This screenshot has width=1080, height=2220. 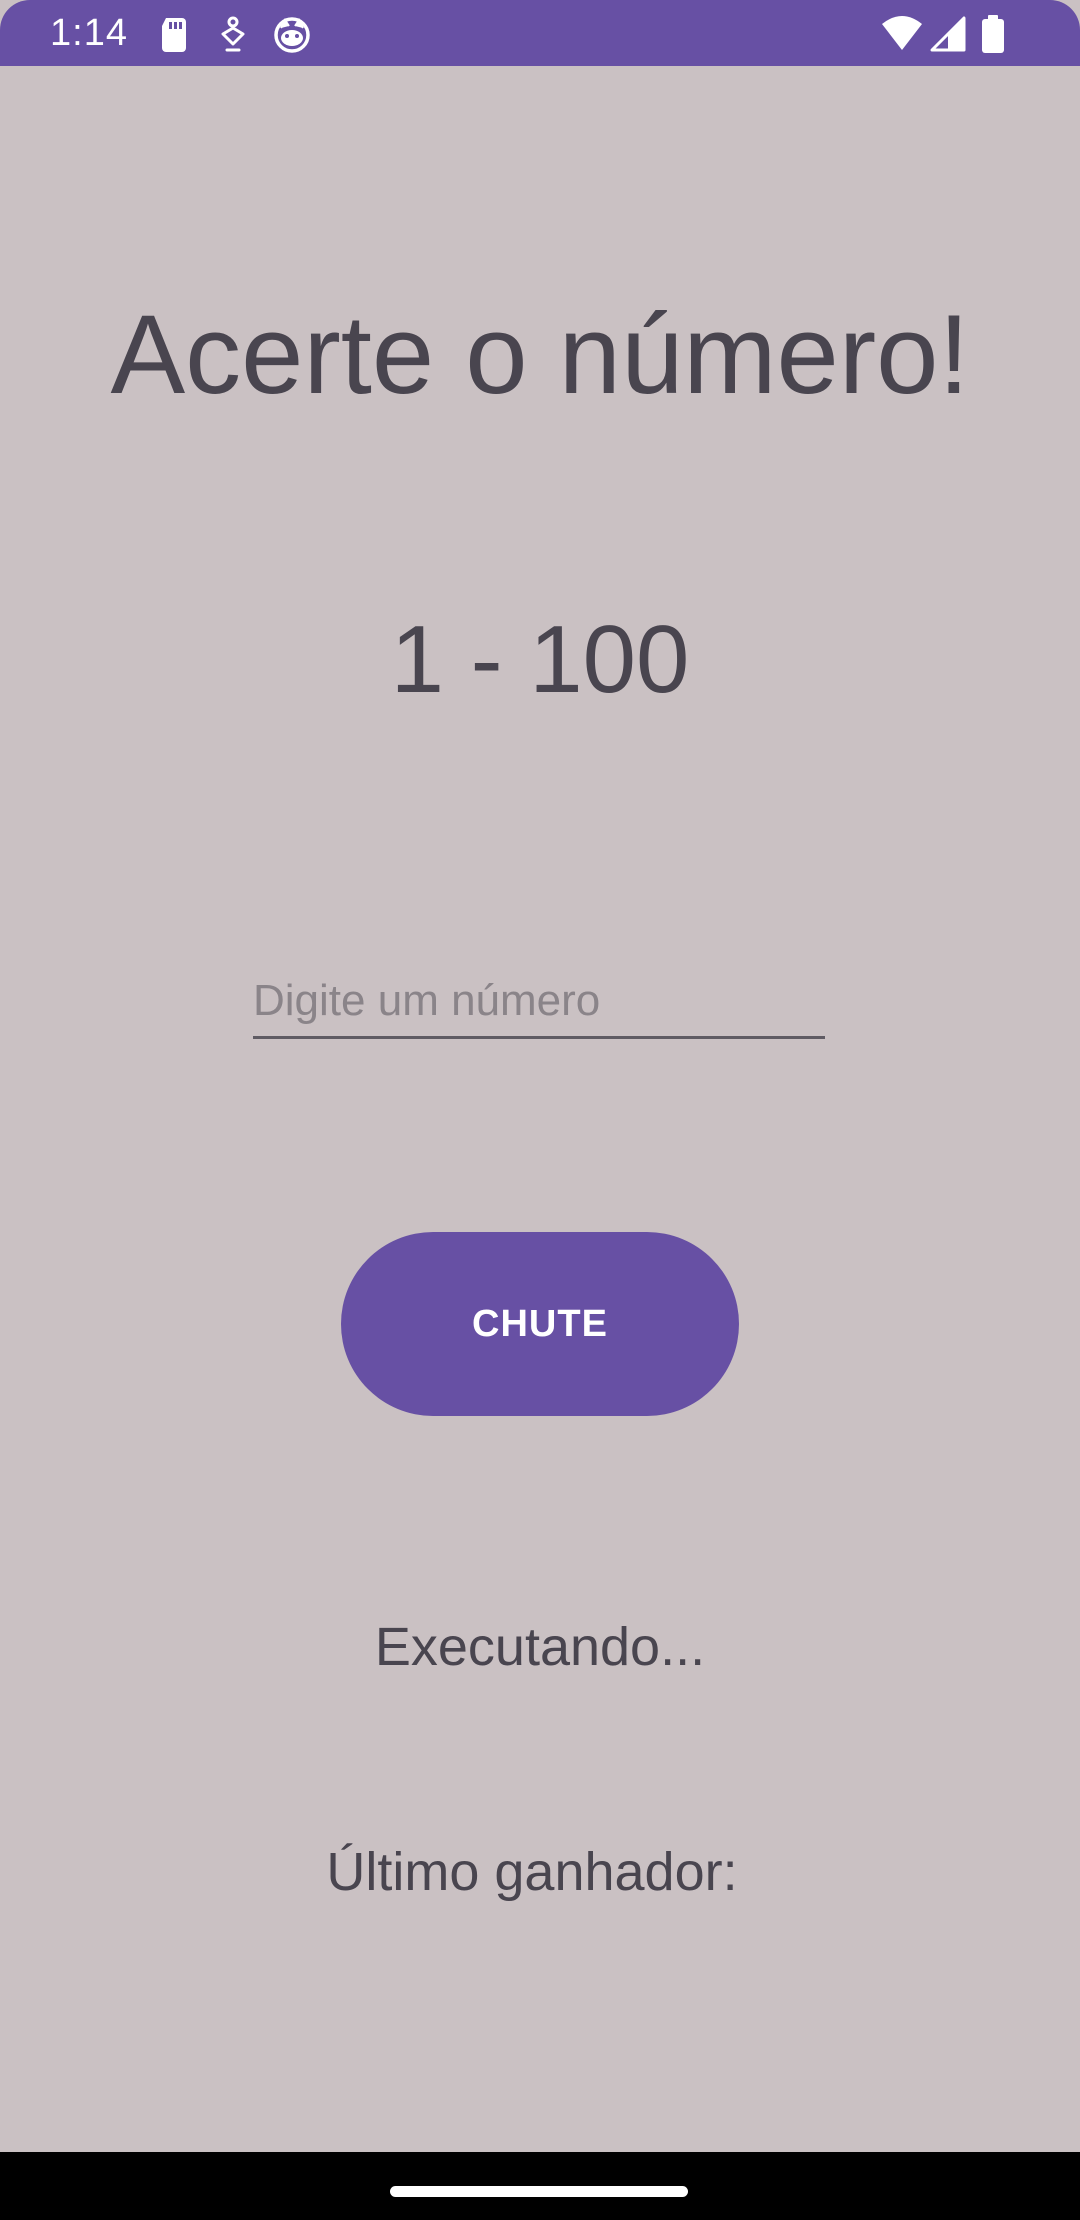 What do you see at coordinates (540, 659) in the screenshot?
I see `range-label: 1 - 100` at bounding box center [540, 659].